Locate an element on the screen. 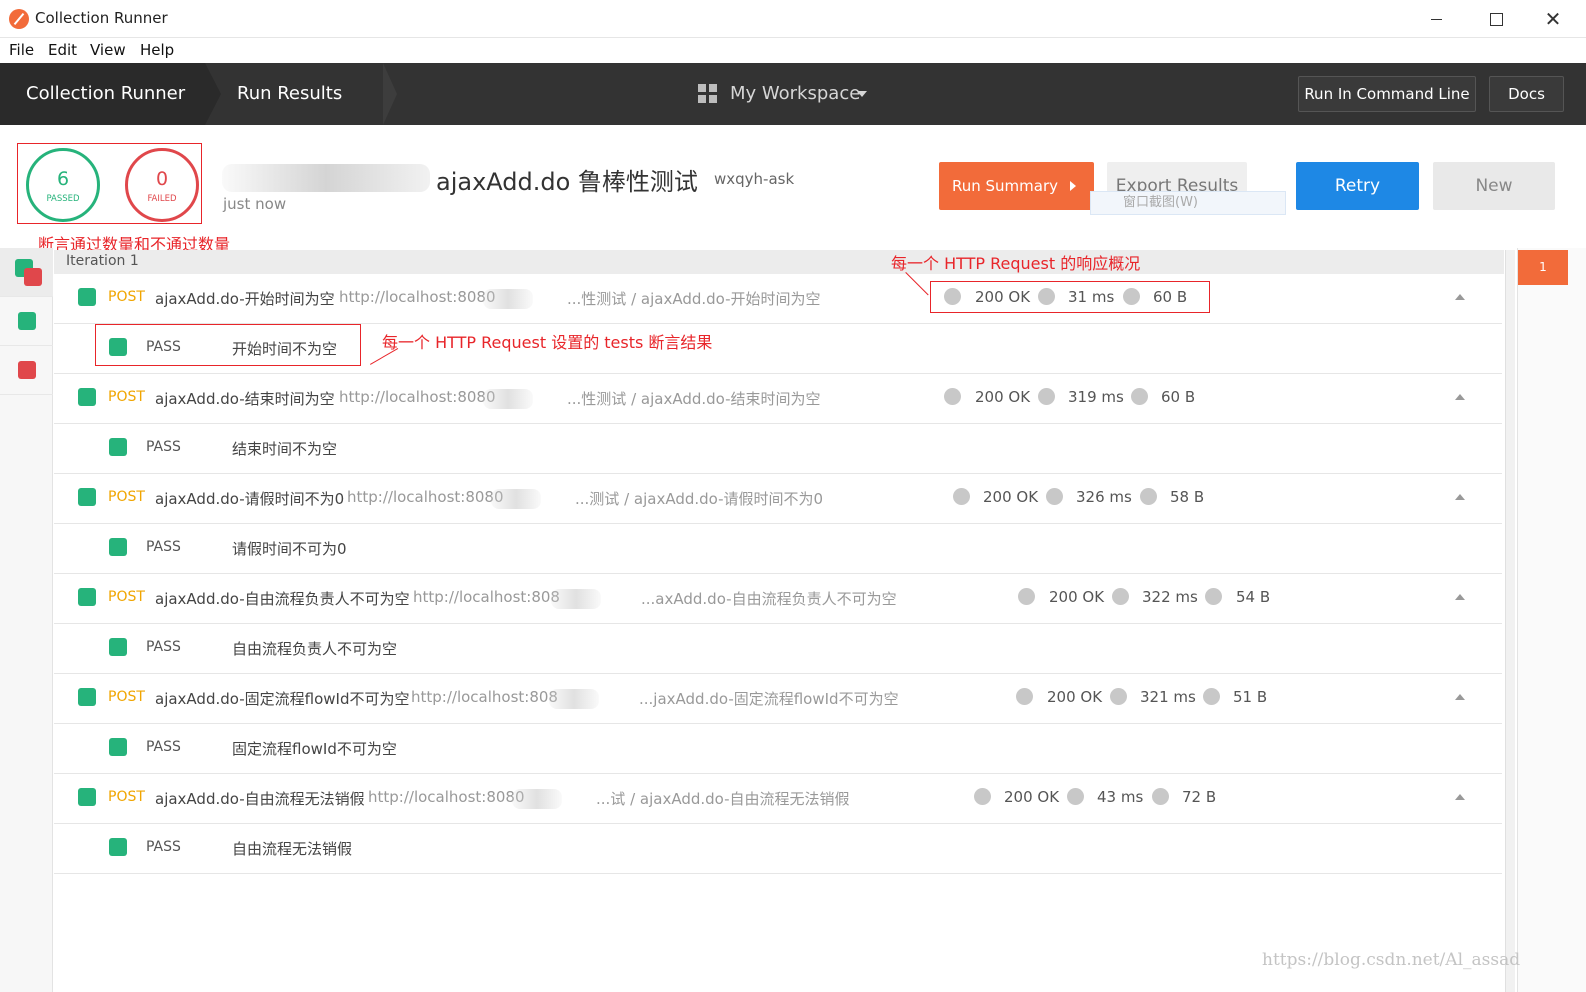 This screenshot has width=1586, height=992. annotation-box-tests is located at coordinates (228, 345).